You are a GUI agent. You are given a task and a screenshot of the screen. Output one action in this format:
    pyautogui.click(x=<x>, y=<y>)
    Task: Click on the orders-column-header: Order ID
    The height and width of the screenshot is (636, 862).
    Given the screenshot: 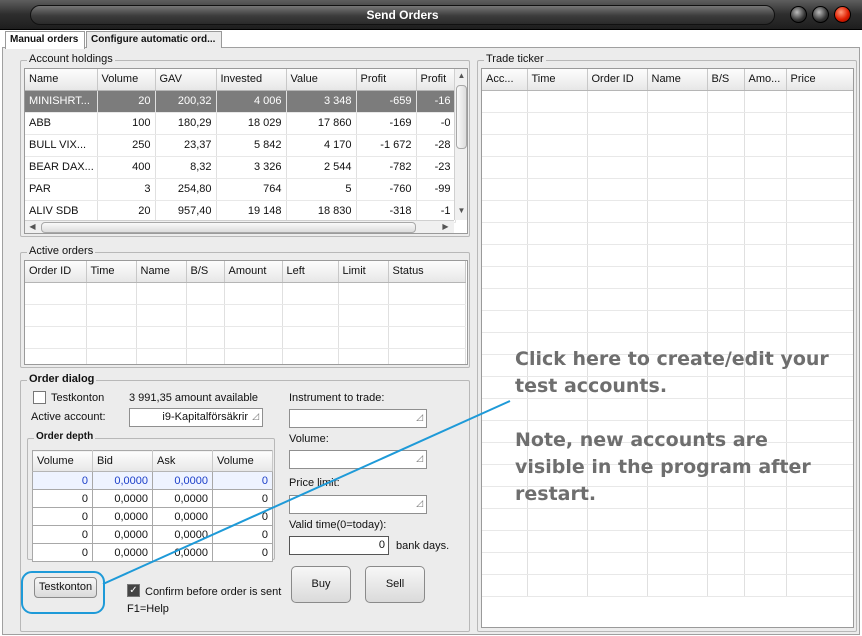 What is the action you would take?
    pyautogui.click(x=56, y=272)
    